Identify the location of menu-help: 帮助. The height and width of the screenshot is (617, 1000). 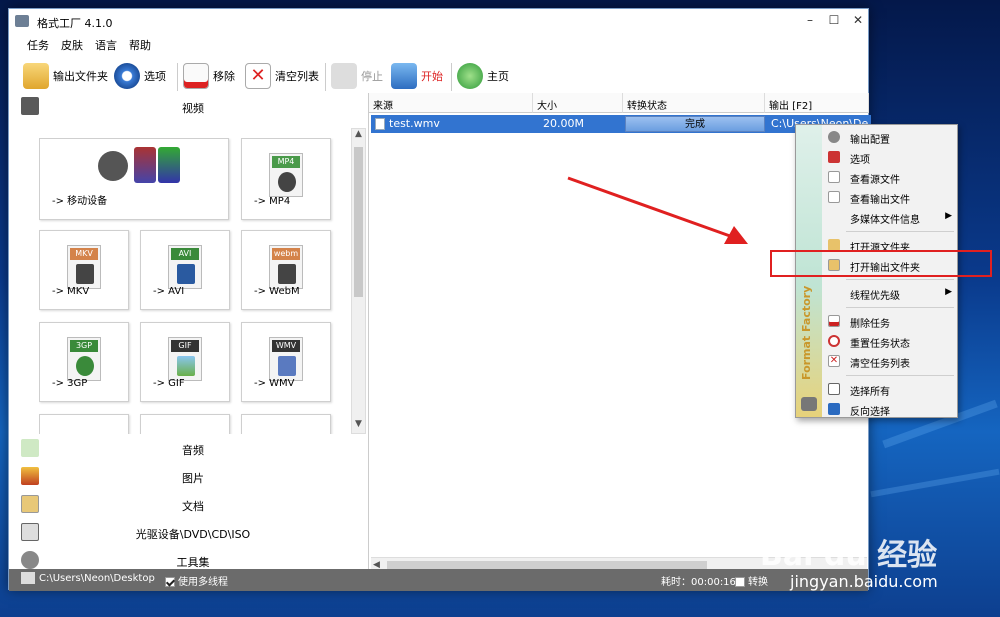
(140, 45).